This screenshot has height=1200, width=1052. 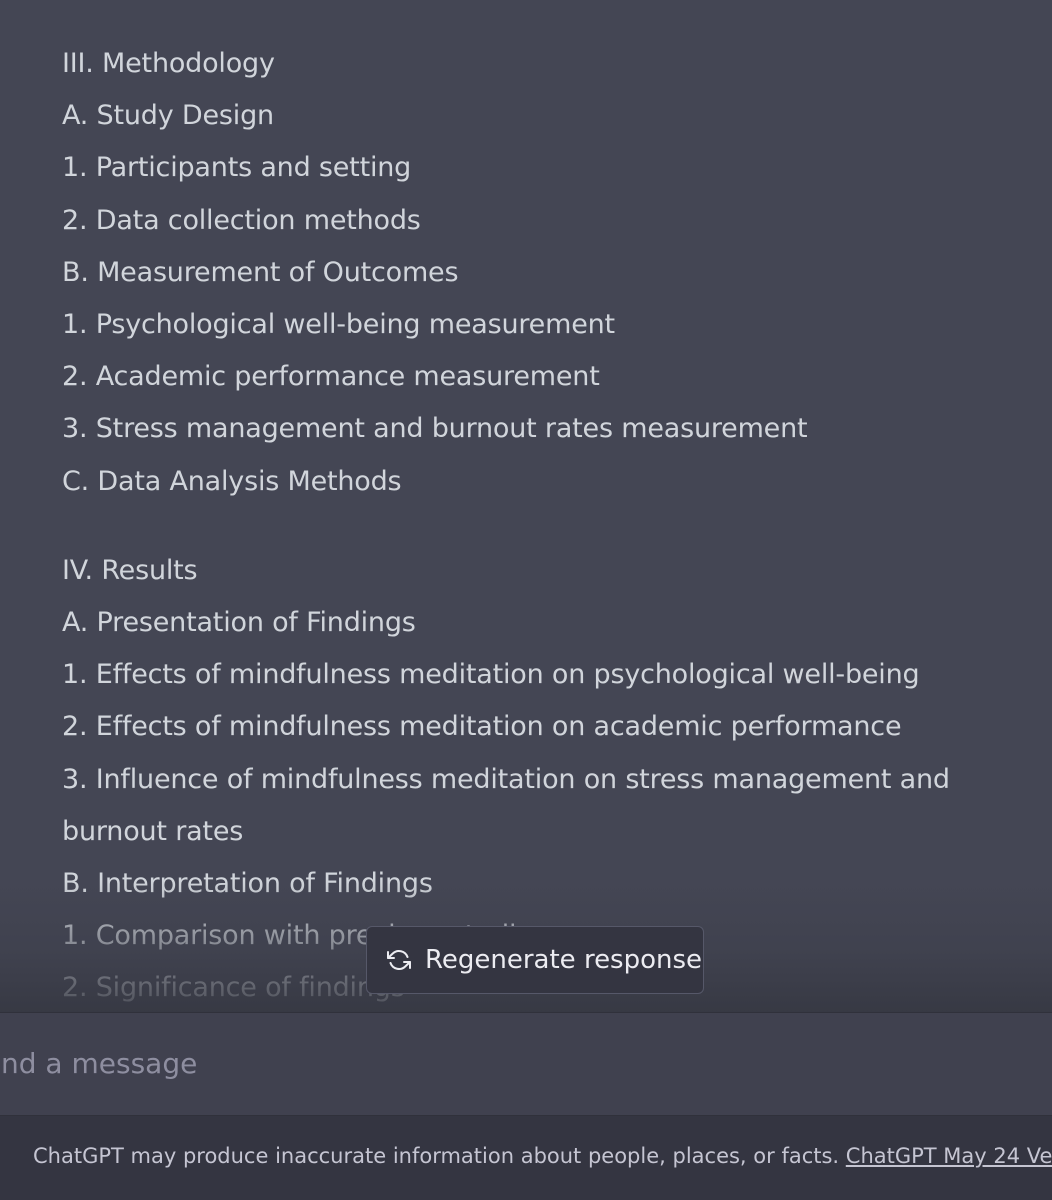 I want to click on message-line: burnout rates, so click(x=153, y=831).